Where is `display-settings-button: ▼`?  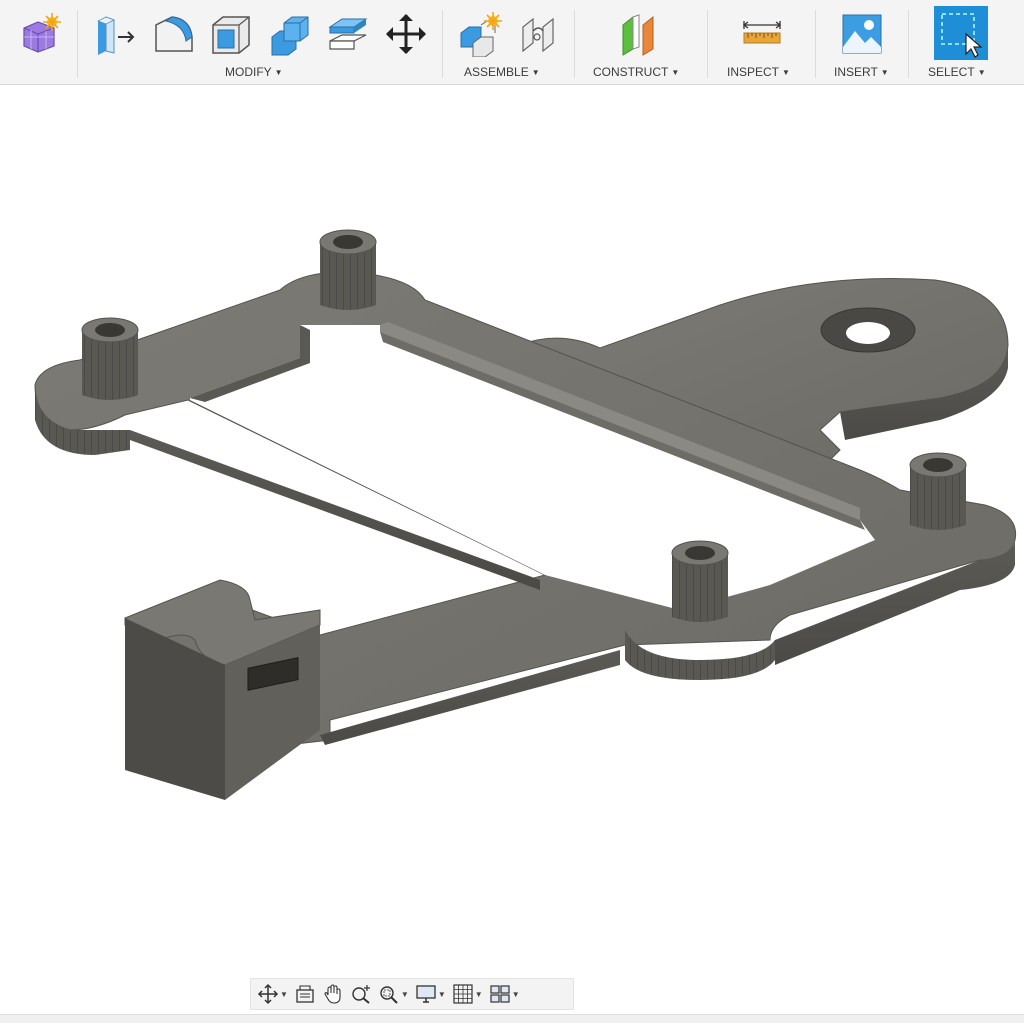
display-settings-button: ▼ is located at coordinates (430, 994).